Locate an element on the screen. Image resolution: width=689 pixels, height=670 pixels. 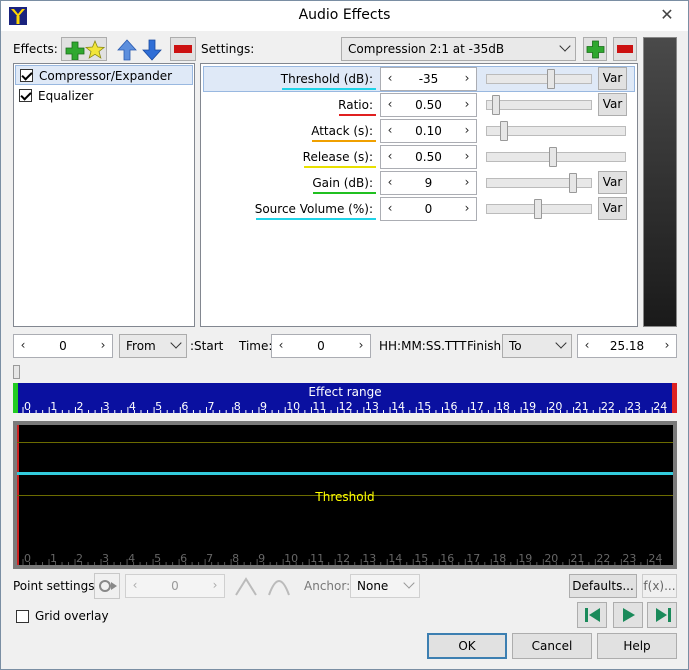
list-item-compressor: Compressor/Expander is located at coordinates (104, 75).